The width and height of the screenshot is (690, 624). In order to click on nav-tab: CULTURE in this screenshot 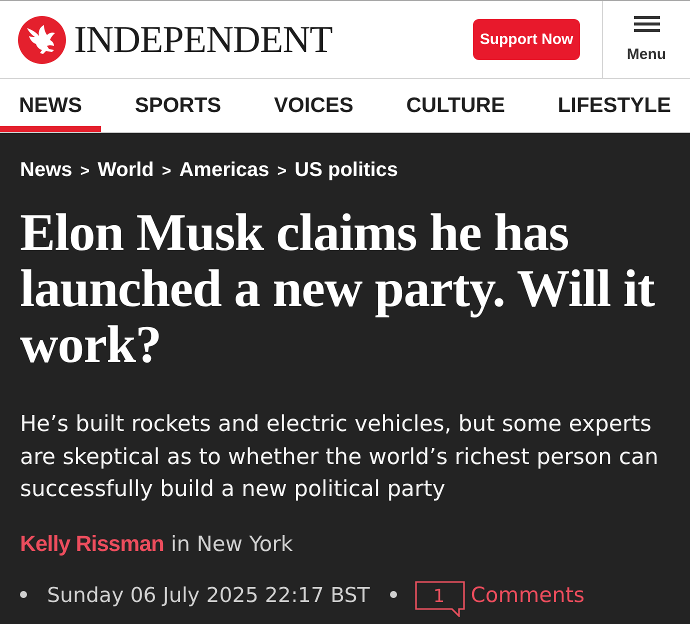, I will do `click(455, 105)`.